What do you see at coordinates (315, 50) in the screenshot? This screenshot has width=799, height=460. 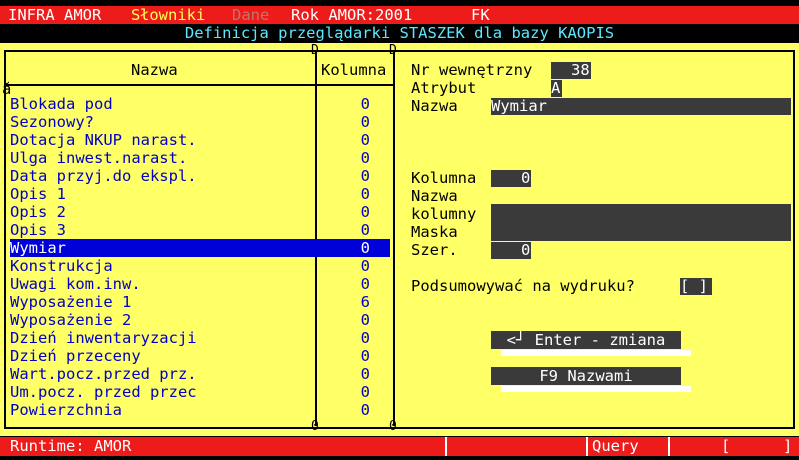 I see `frame-mark-top-left: D` at bounding box center [315, 50].